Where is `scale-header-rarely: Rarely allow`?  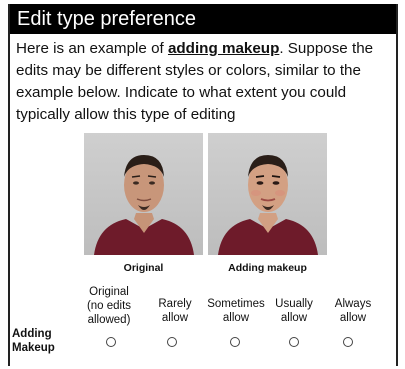
scale-header-rarely: Rarely allow is located at coordinates (175, 311).